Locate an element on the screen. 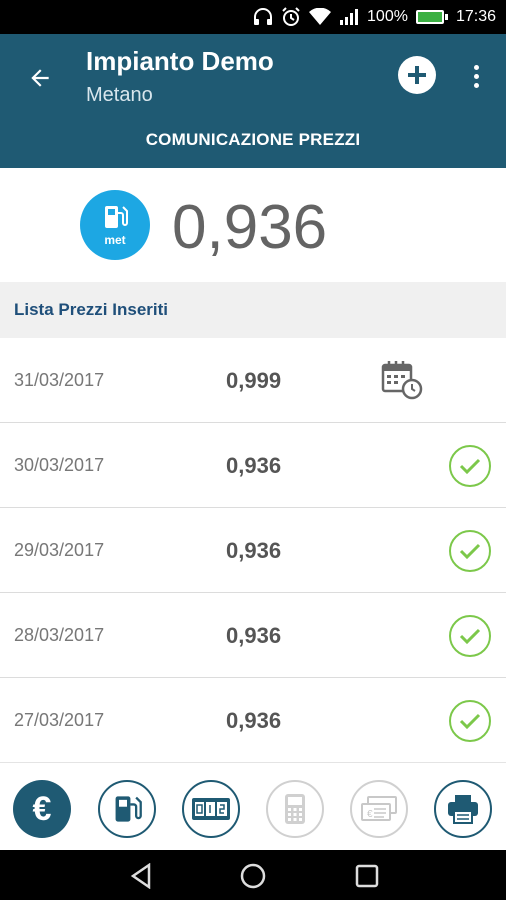 This screenshot has height=900, width=506. clock: 17:36 is located at coordinates (475, 16).